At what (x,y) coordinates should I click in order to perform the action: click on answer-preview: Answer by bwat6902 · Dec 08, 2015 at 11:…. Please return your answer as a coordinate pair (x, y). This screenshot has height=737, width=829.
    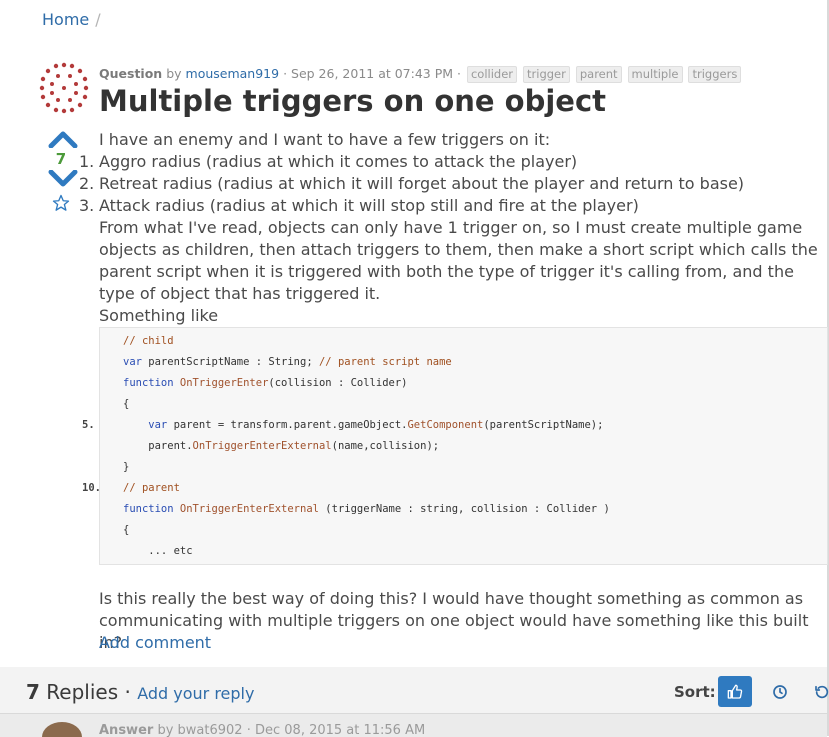
    Looking at the image, I should click on (413, 725).